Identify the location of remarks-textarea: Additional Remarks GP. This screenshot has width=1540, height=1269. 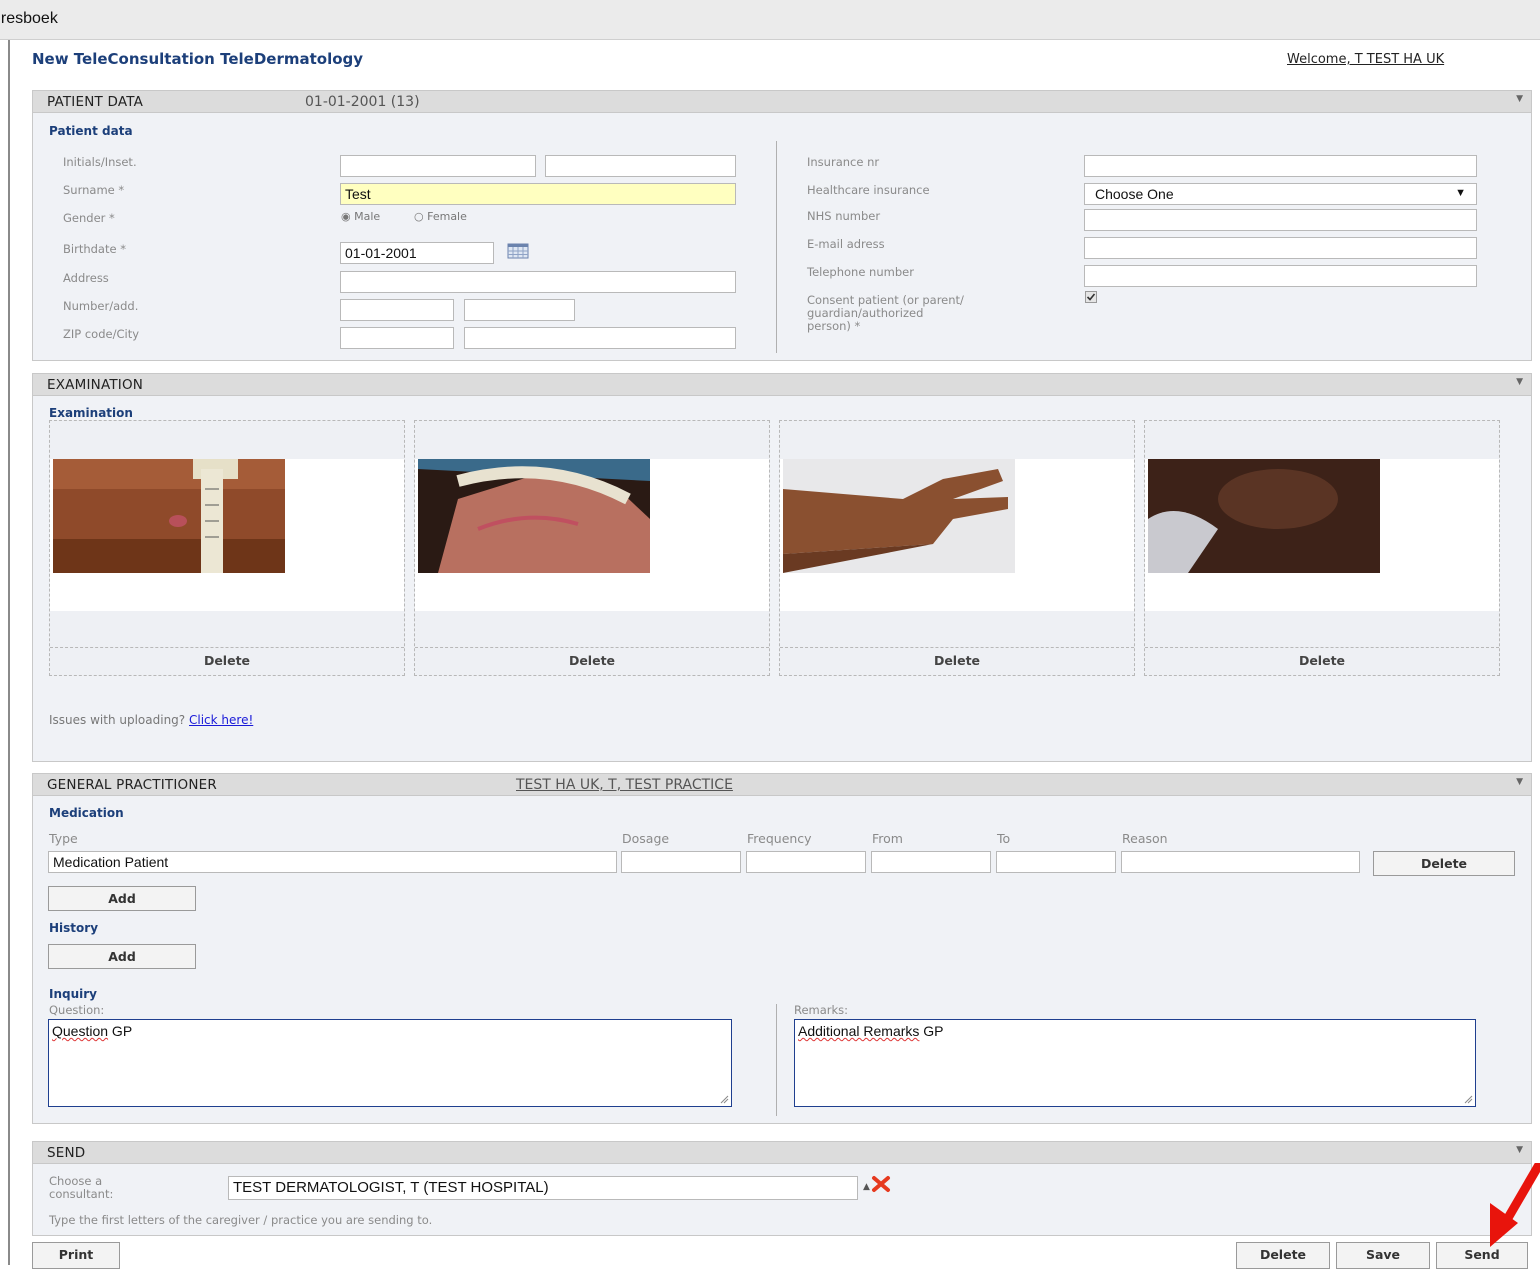
(1135, 1063).